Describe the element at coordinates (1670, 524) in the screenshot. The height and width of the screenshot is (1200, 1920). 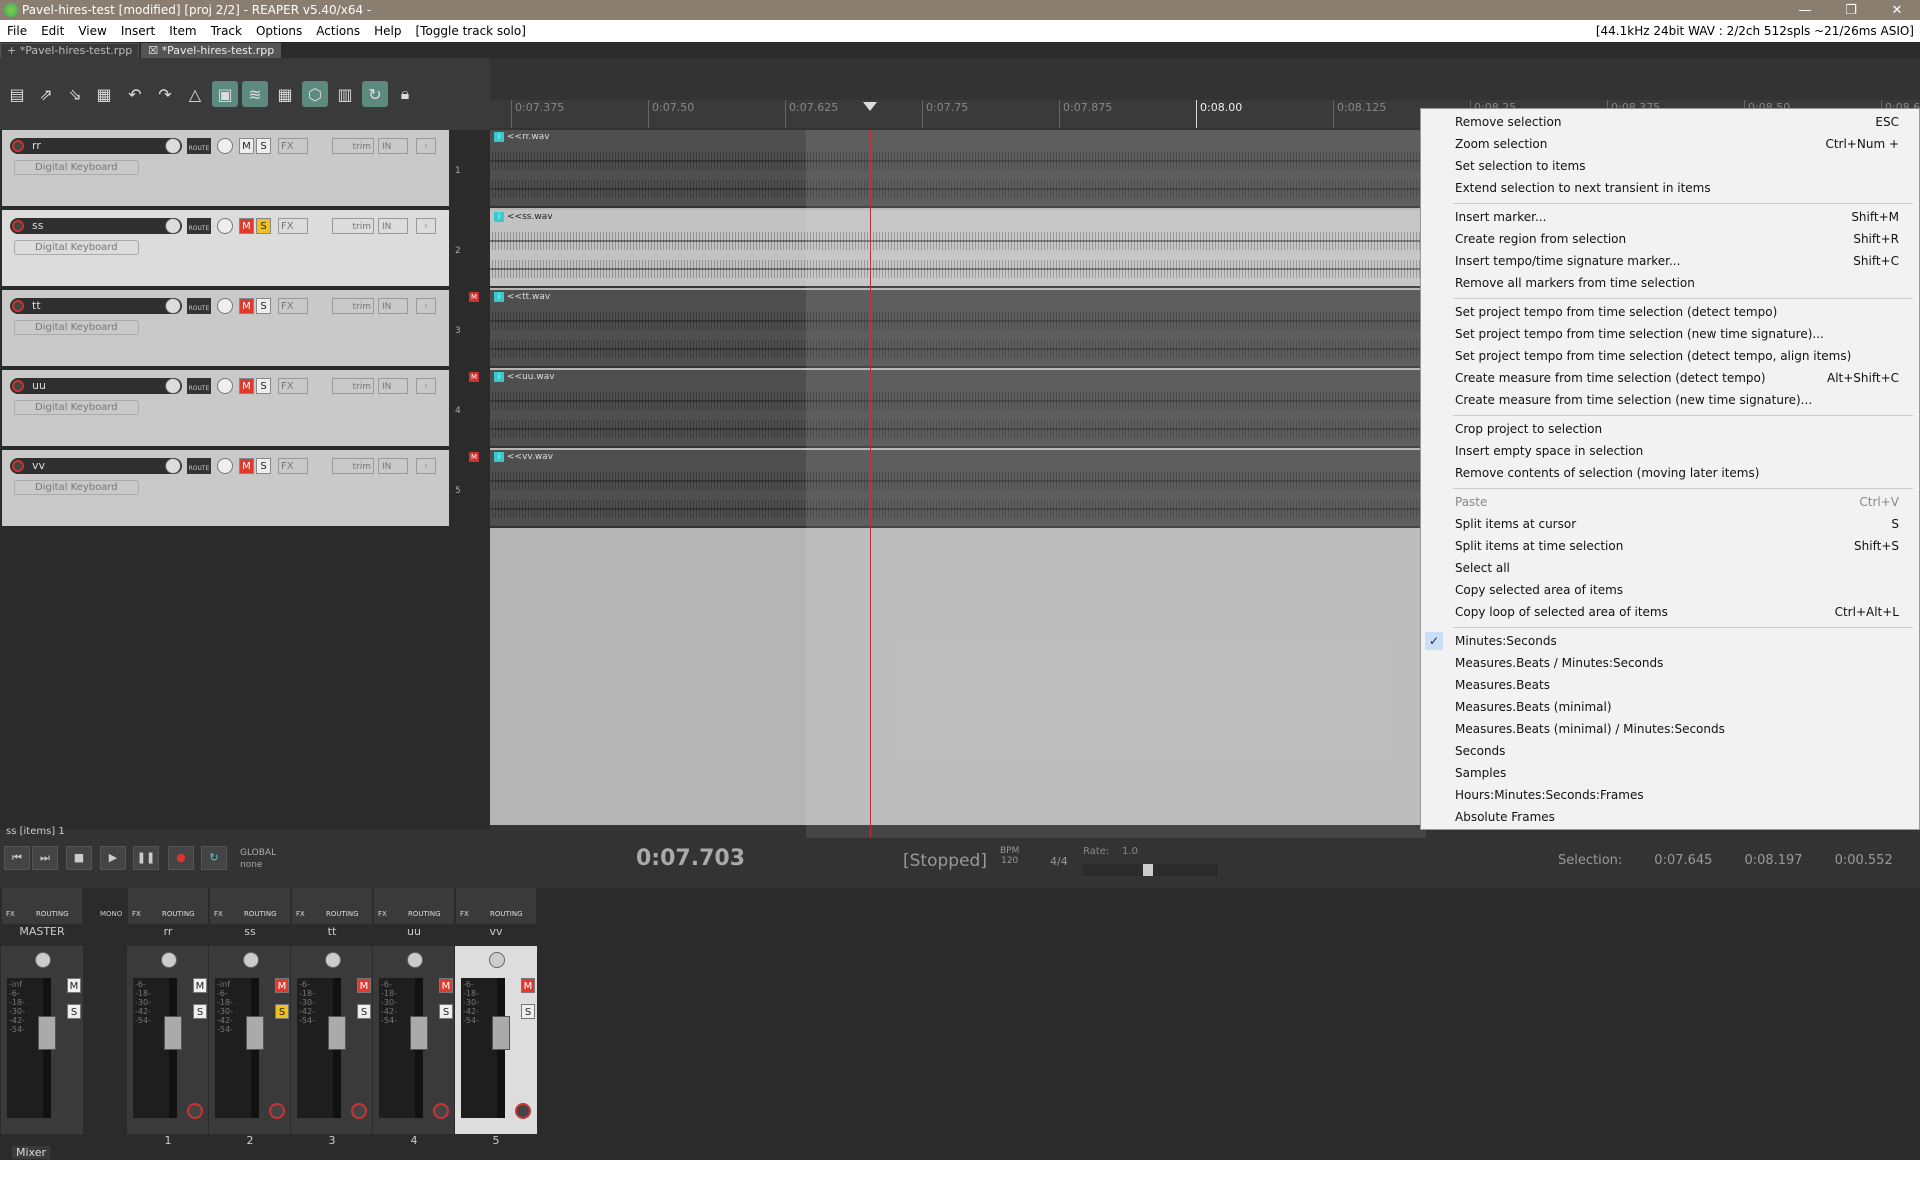
I see `context-menu-item: Split items at cursor S` at that location.